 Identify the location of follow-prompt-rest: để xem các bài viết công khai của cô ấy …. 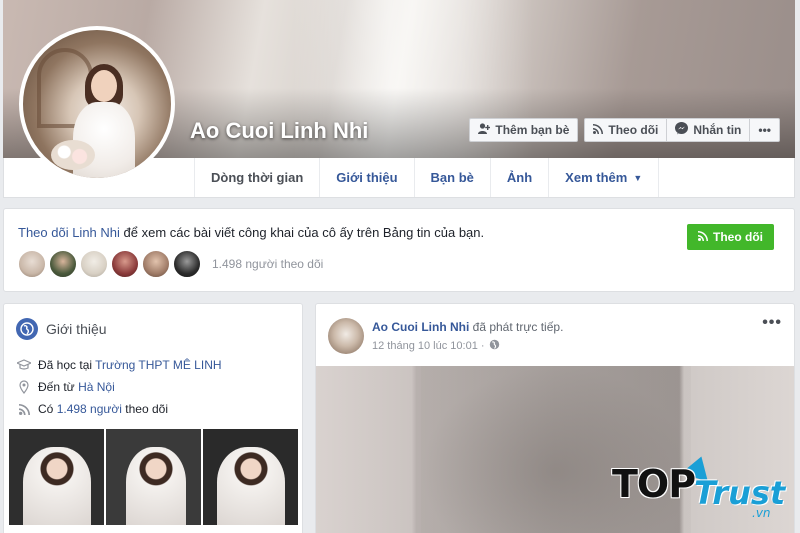
(302, 232).